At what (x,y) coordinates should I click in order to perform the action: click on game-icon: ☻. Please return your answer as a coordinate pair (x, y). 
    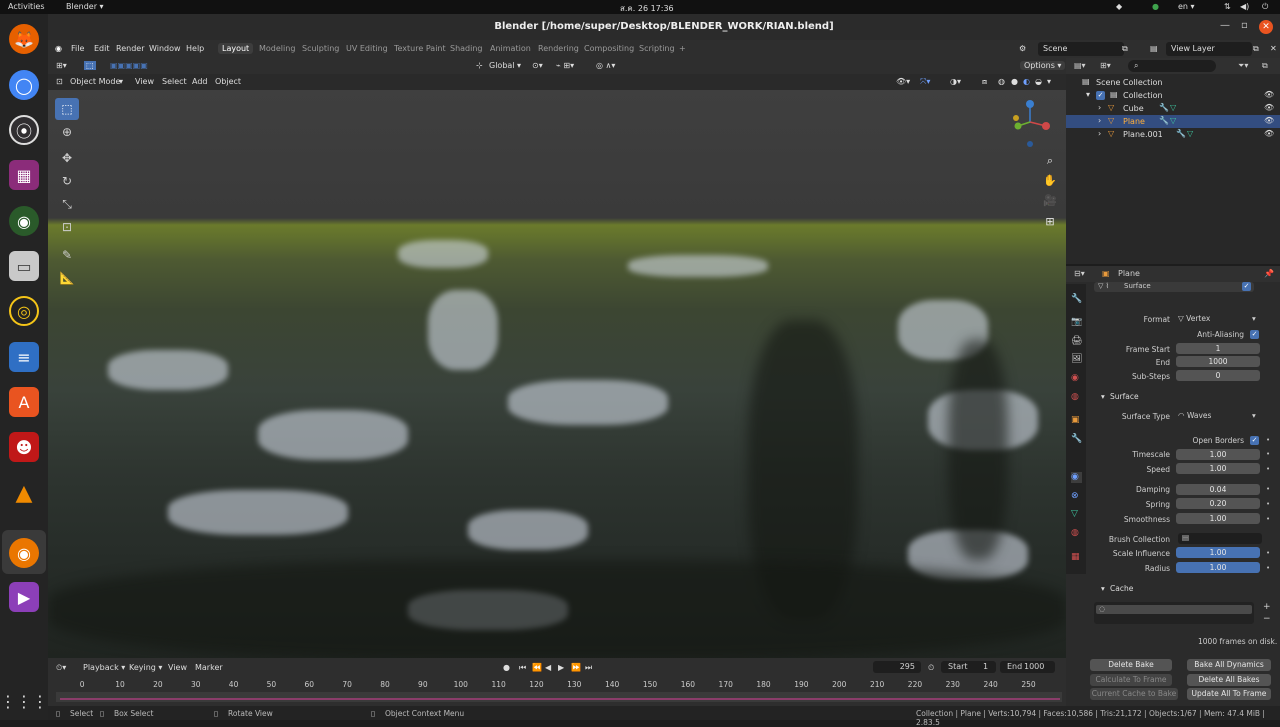
    Looking at the image, I should click on (24, 447).